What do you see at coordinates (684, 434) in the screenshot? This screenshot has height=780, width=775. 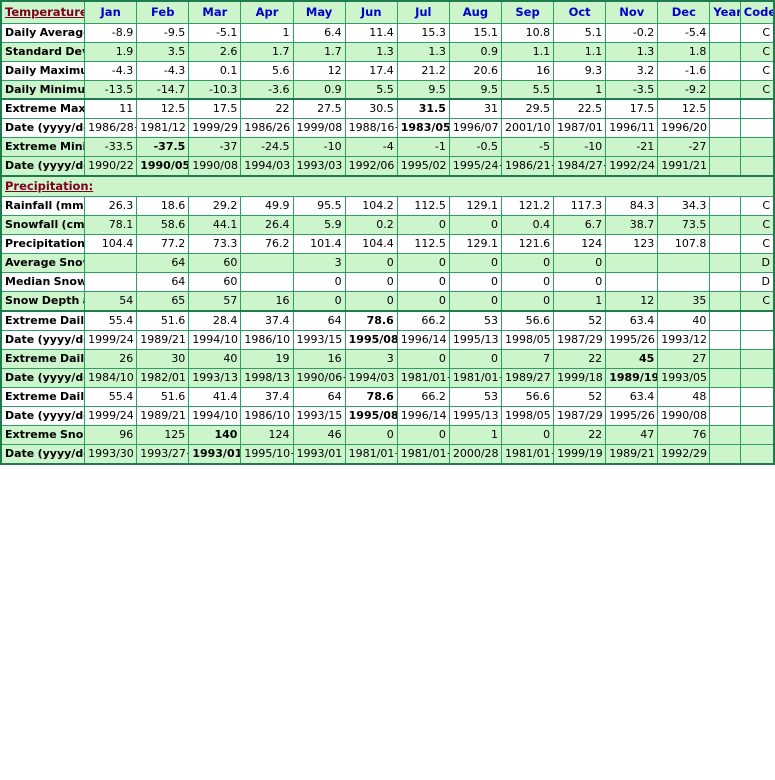 I see `cell-extreme-snow-depth-dec: 76` at bounding box center [684, 434].